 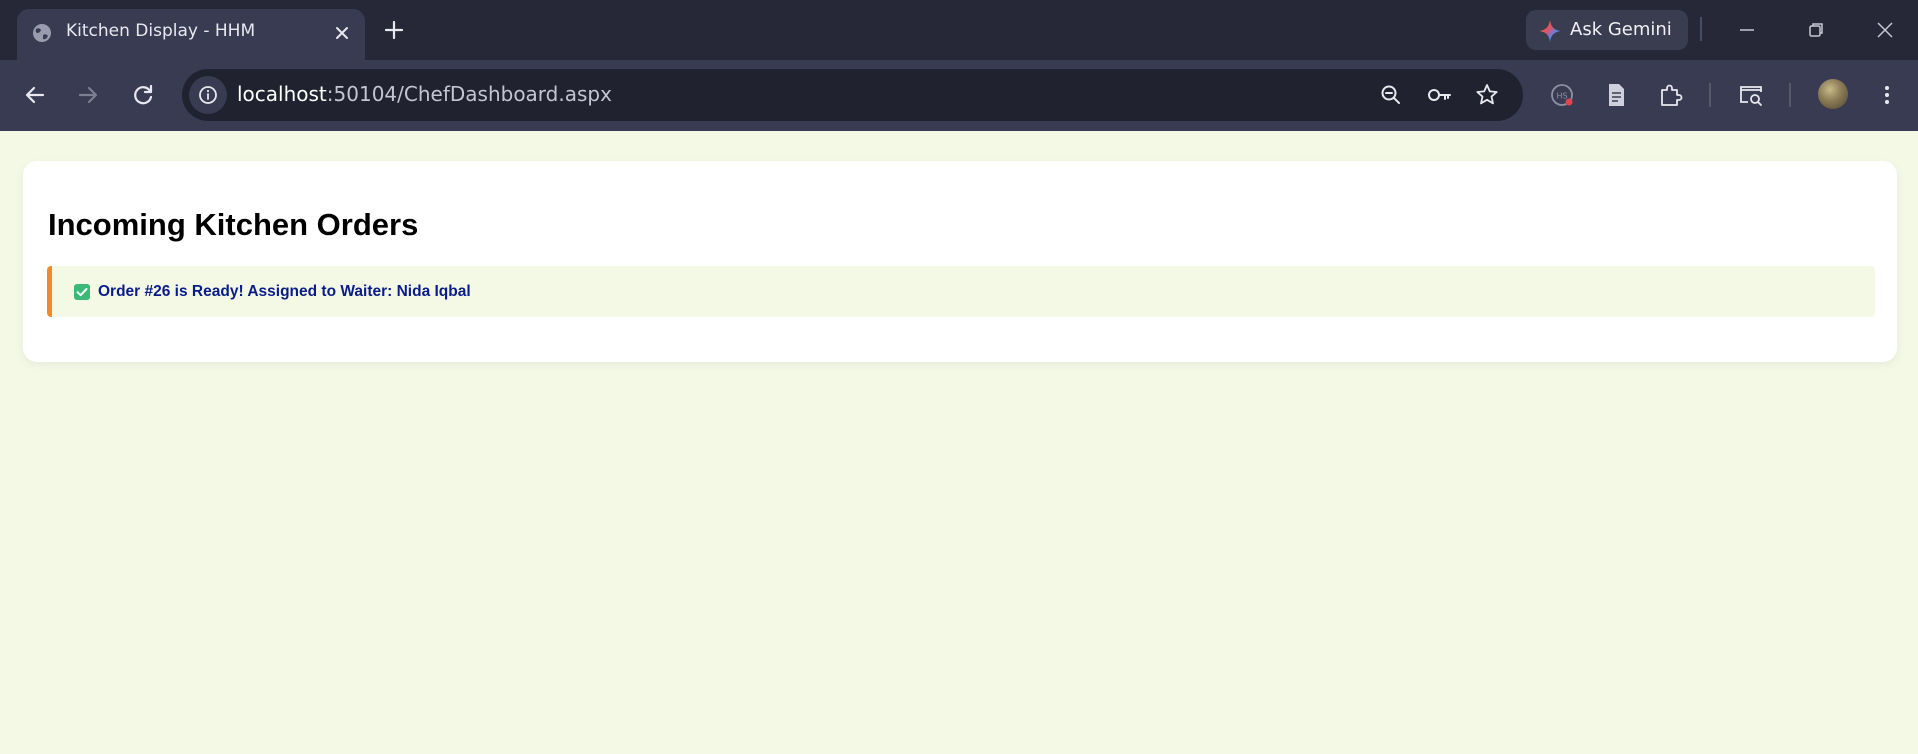 What do you see at coordinates (82, 292) in the screenshot?
I see `check-box-icon` at bounding box center [82, 292].